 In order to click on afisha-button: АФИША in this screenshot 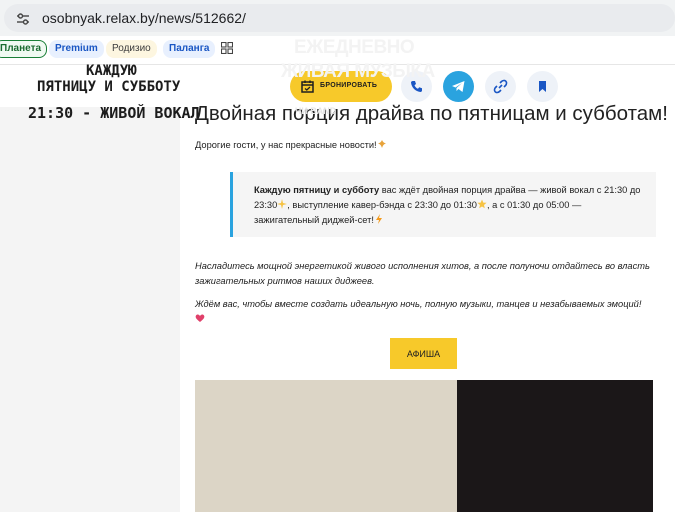, I will do `click(423, 353)`.